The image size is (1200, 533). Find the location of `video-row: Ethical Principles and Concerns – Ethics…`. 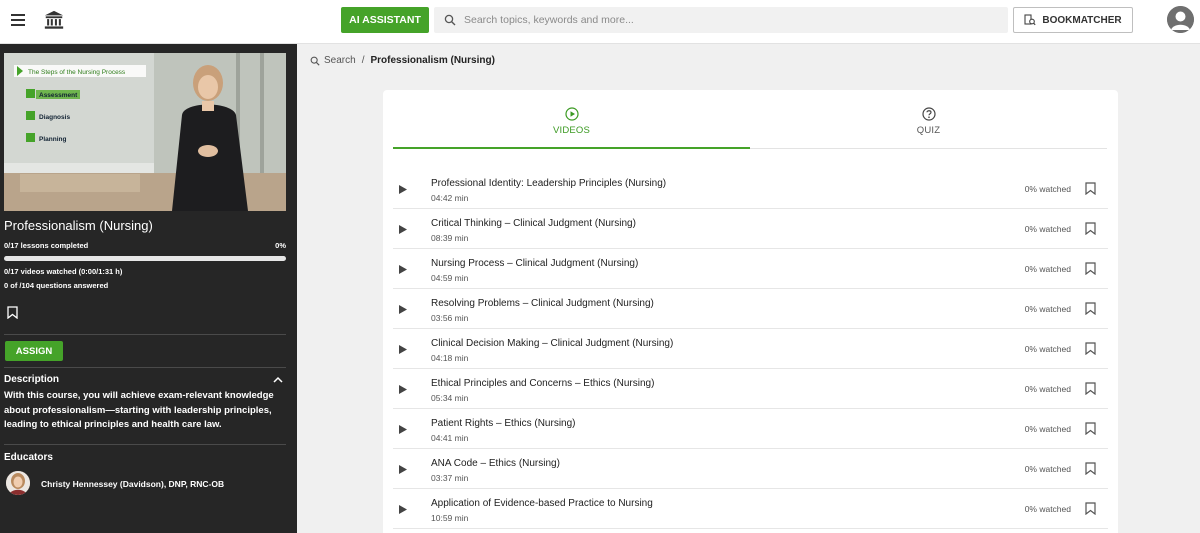

video-row: Ethical Principles and Concerns – Ethics… is located at coordinates (750, 389).